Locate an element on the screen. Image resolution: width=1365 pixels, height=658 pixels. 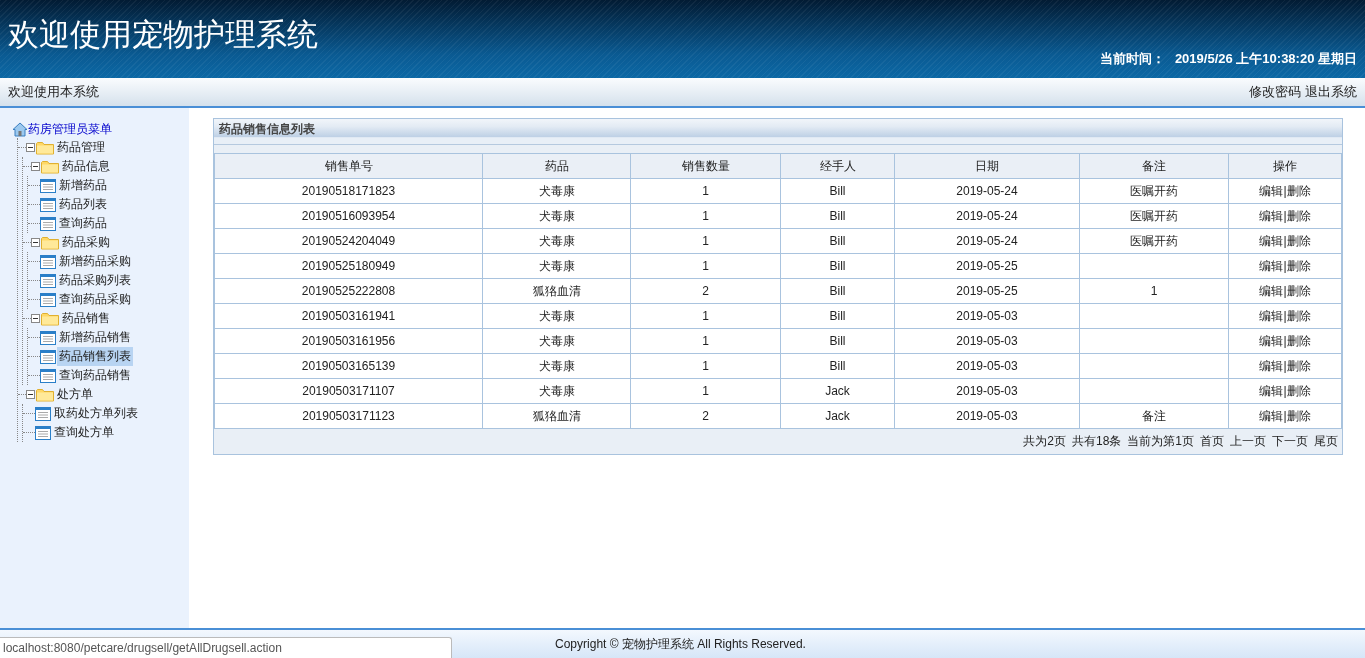
page-link: 上一页 is located at coordinates (1248, 441).